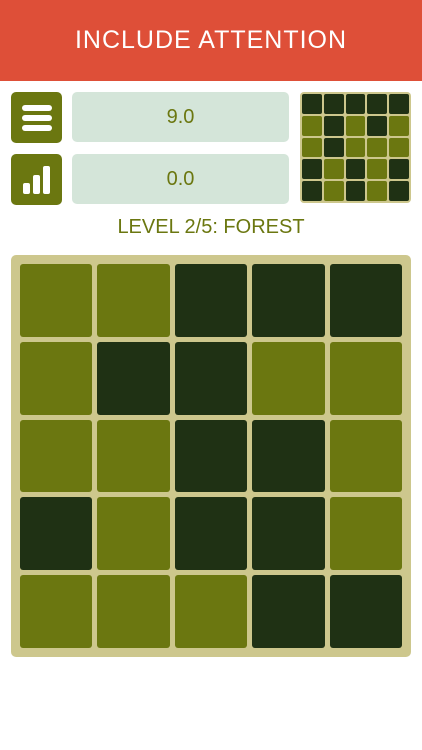 Image resolution: width=422 pixels, height=750 pixels. Describe the element at coordinates (288, 300) in the screenshot. I see `board-tile-r1-c4` at that location.